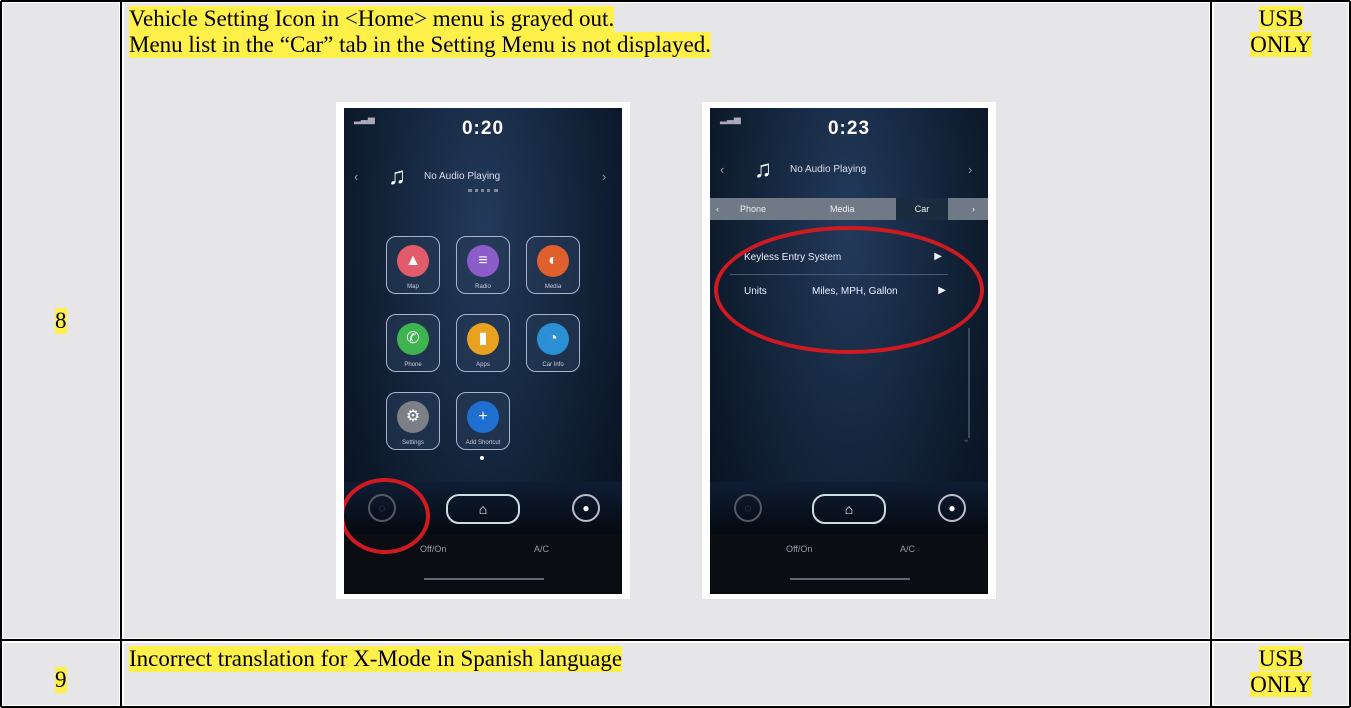 Image resolution: width=1351 pixels, height=708 pixels. I want to click on radio-icon: ≡, so click(483, 261).